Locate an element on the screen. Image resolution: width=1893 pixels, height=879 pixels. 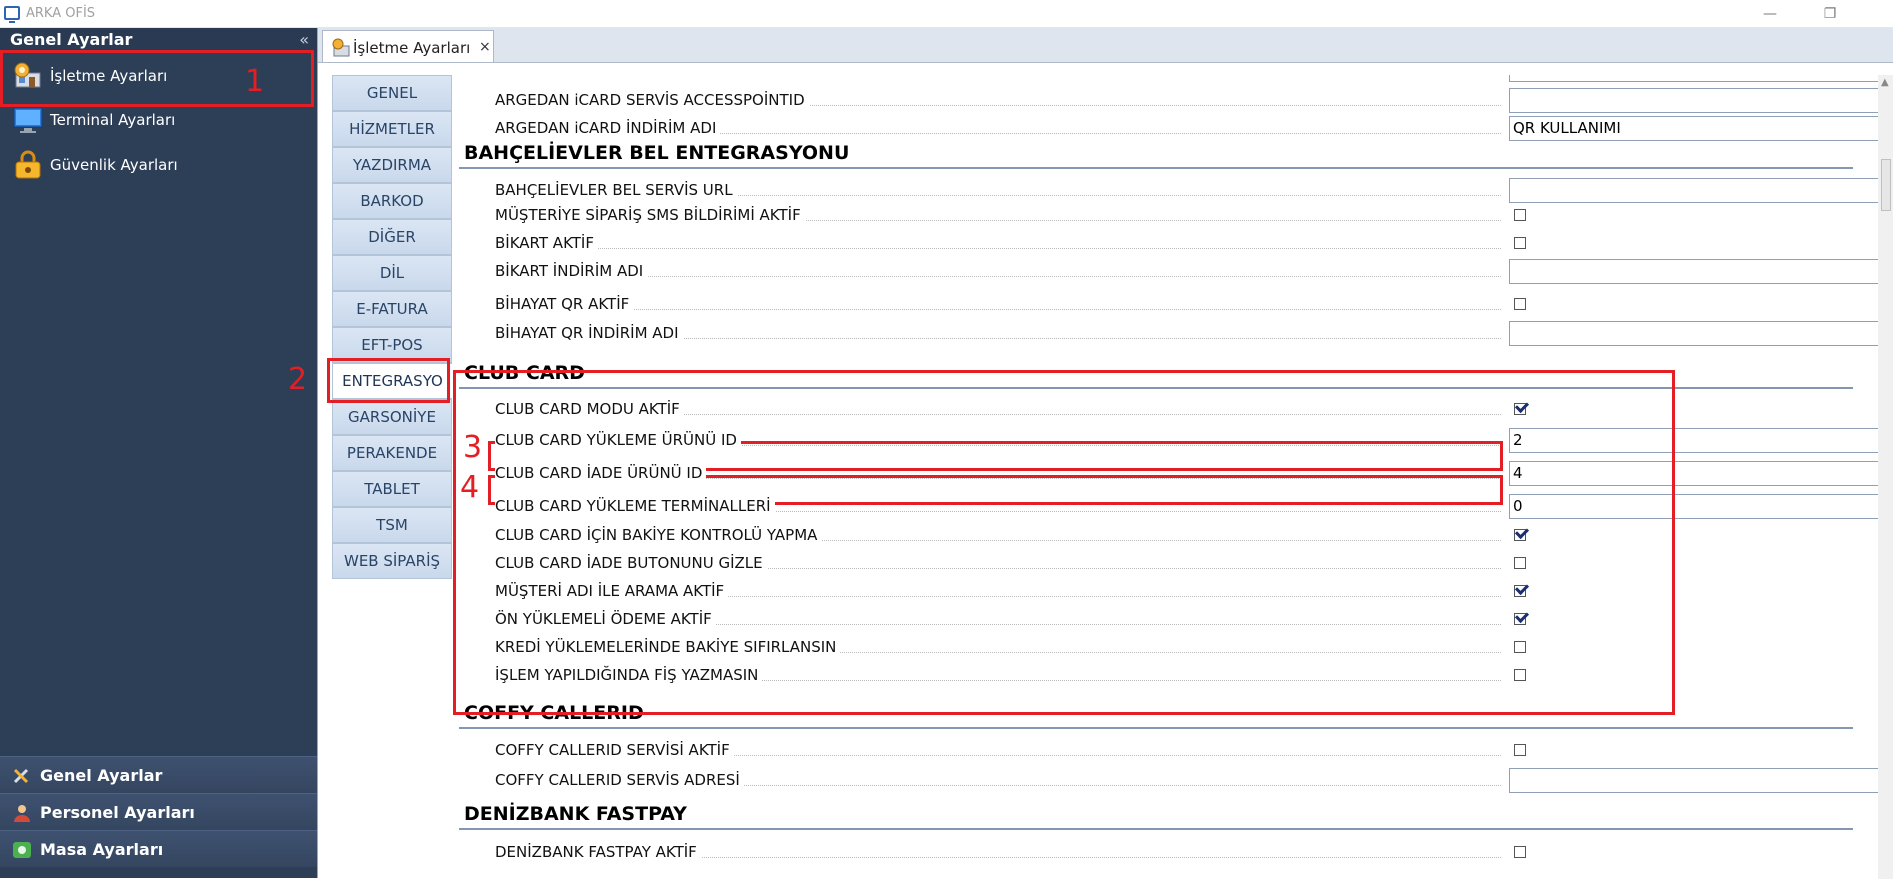
person-icon is located at coordinates (22, 813).